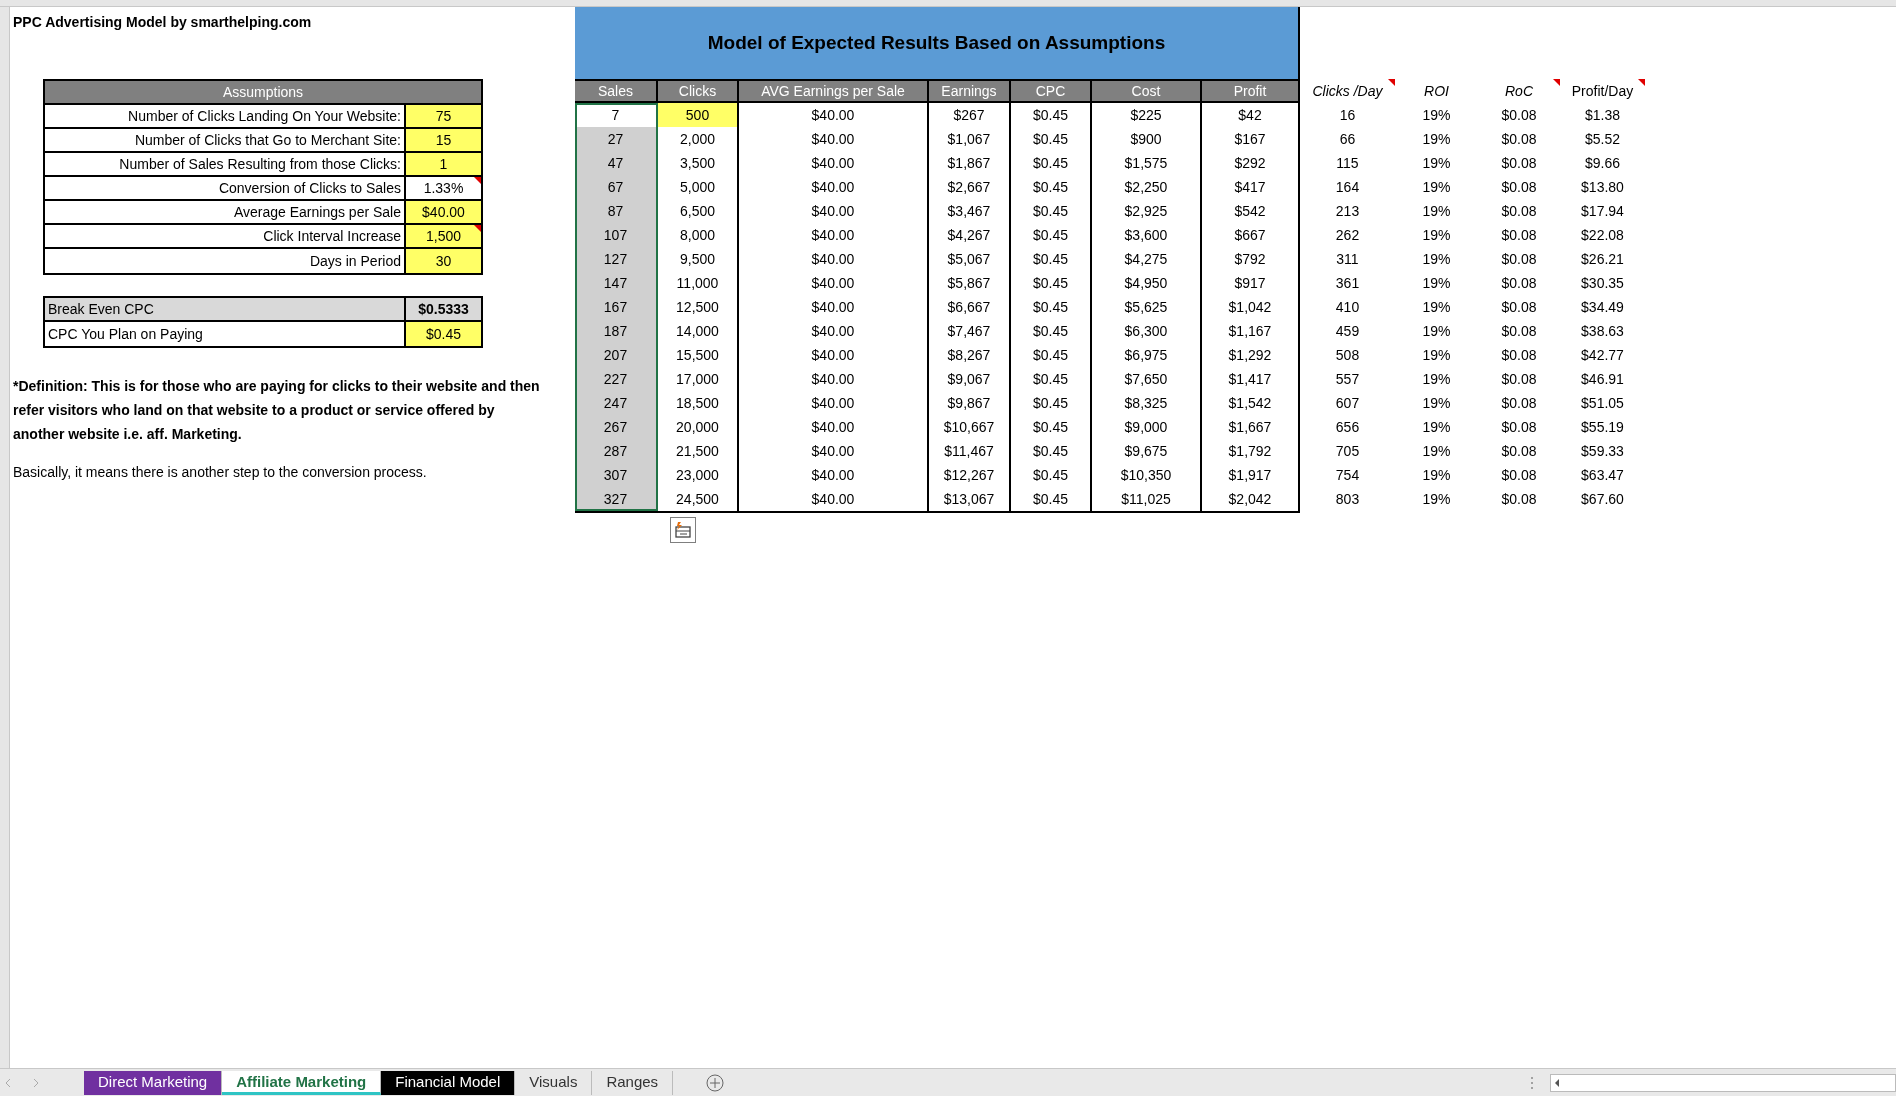  What do you see at coordinates (698, 307) in the screenshot?
I see `table-cell: 12,500` at bounding box center [698, 307].